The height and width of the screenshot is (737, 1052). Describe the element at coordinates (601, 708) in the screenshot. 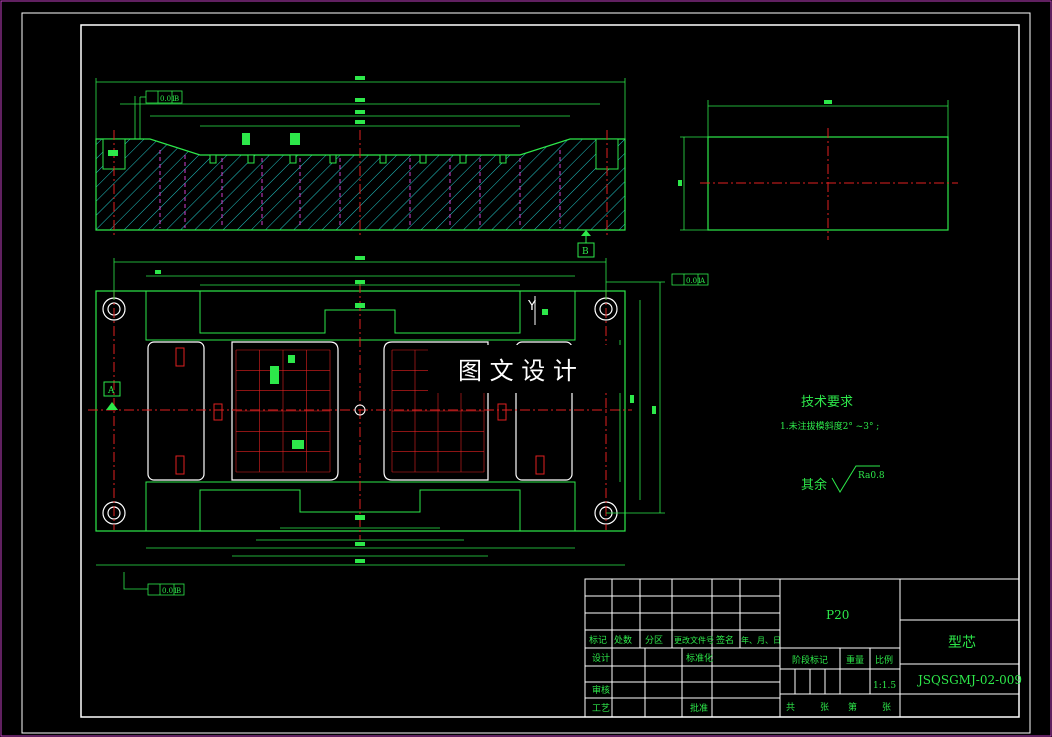

I see `tb-process: 工艺` at that location.